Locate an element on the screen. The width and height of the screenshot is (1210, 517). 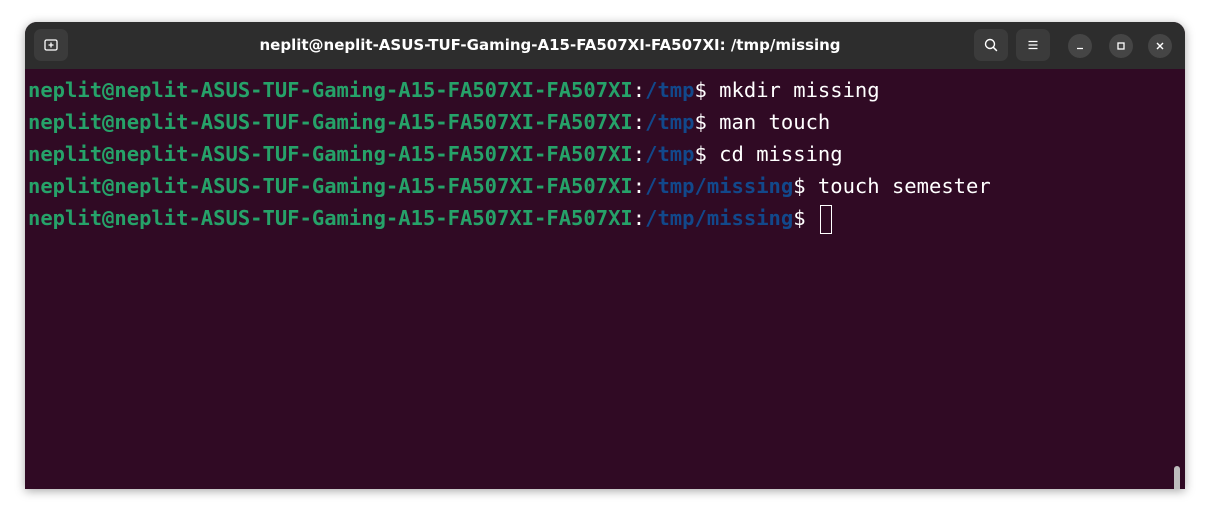
menu-button is located at coordinates (1033, 45).